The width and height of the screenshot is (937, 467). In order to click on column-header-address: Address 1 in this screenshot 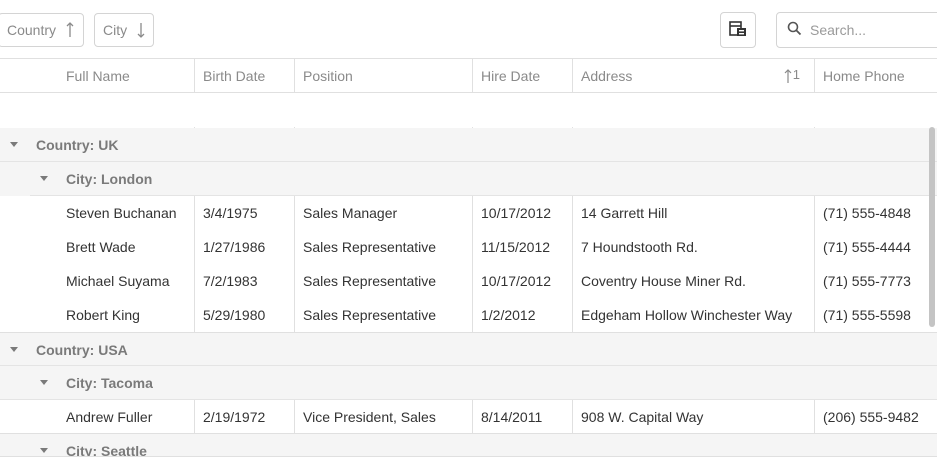, I will do `click(693, 76)`.